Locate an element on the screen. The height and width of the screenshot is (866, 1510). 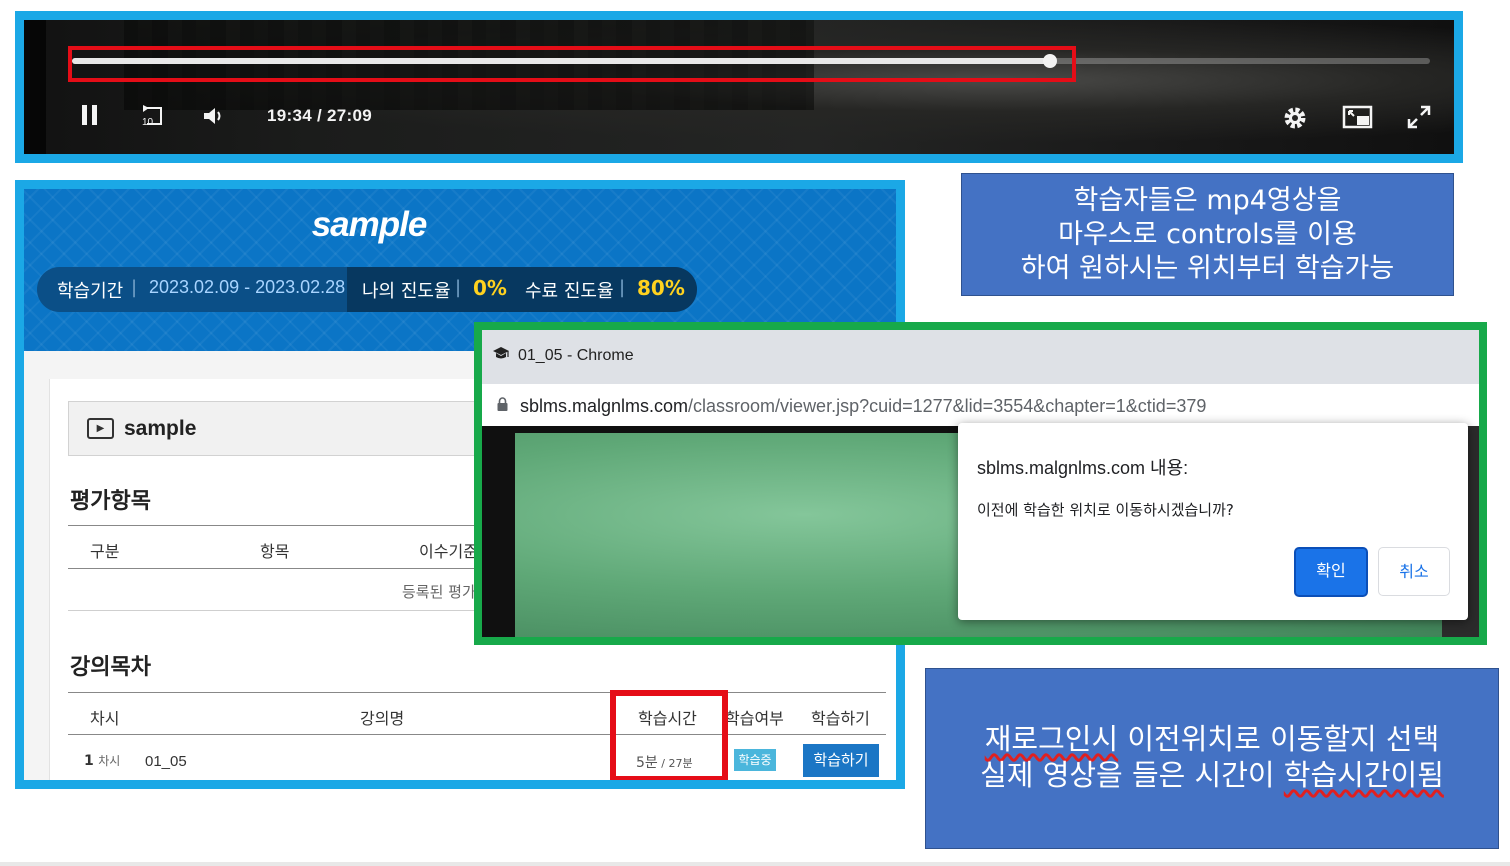
video-play-icon: ▶ is located at coordinates (100, 428).